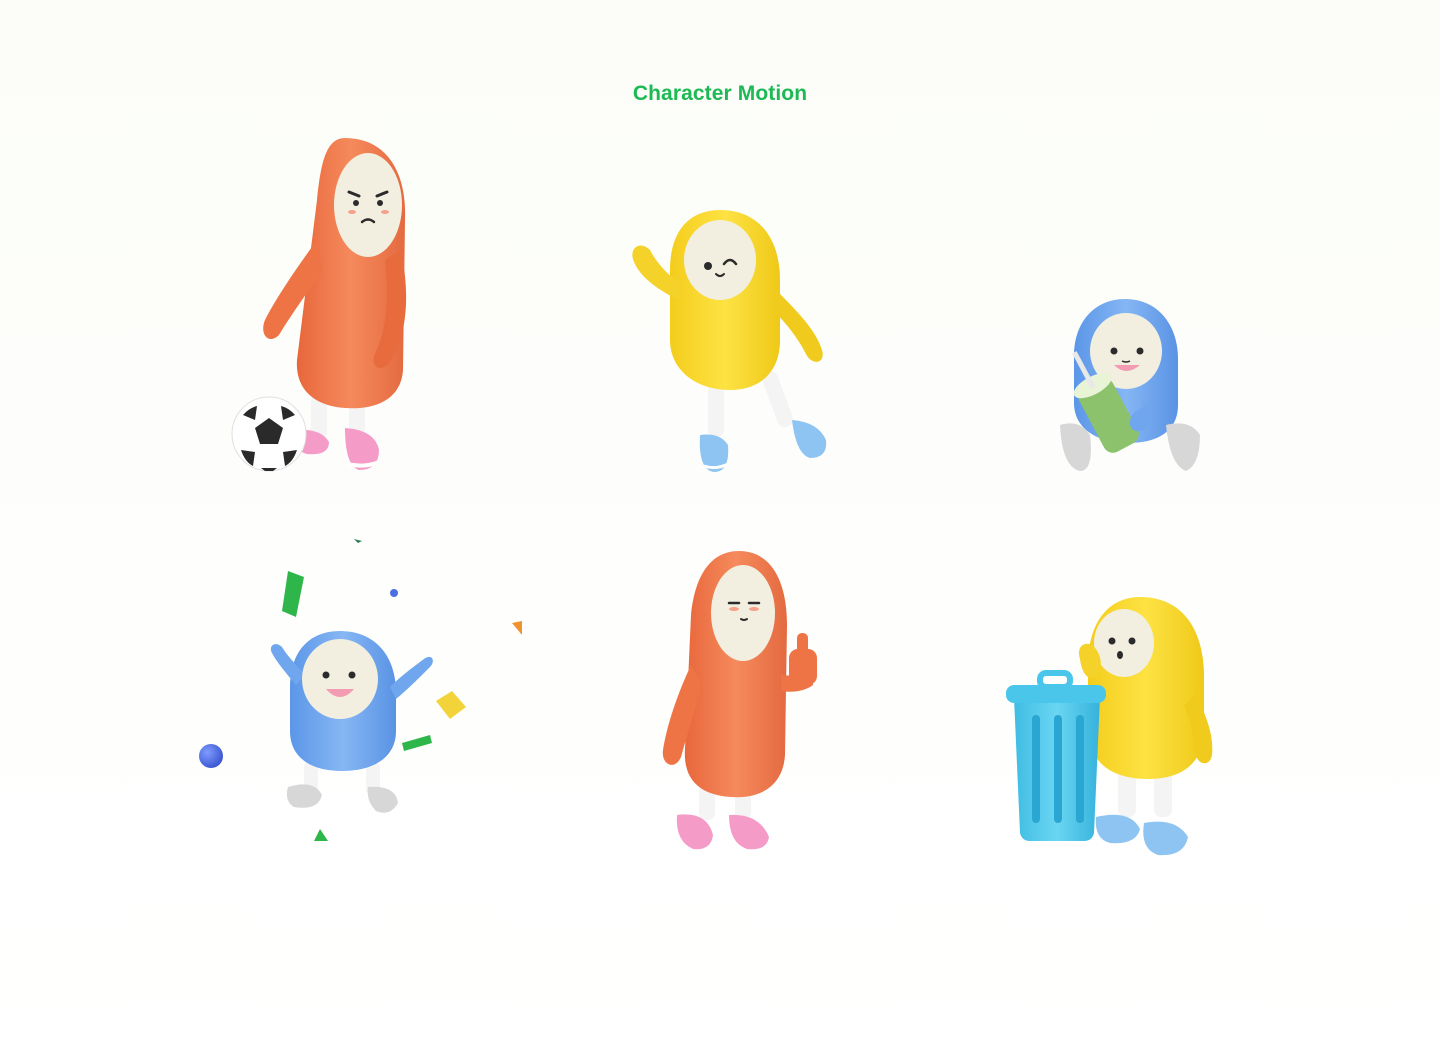  What do you see at coordinates (325, 305) in the screenshot?
I see `character-orange-soccer` at bounding box center [325, 305].